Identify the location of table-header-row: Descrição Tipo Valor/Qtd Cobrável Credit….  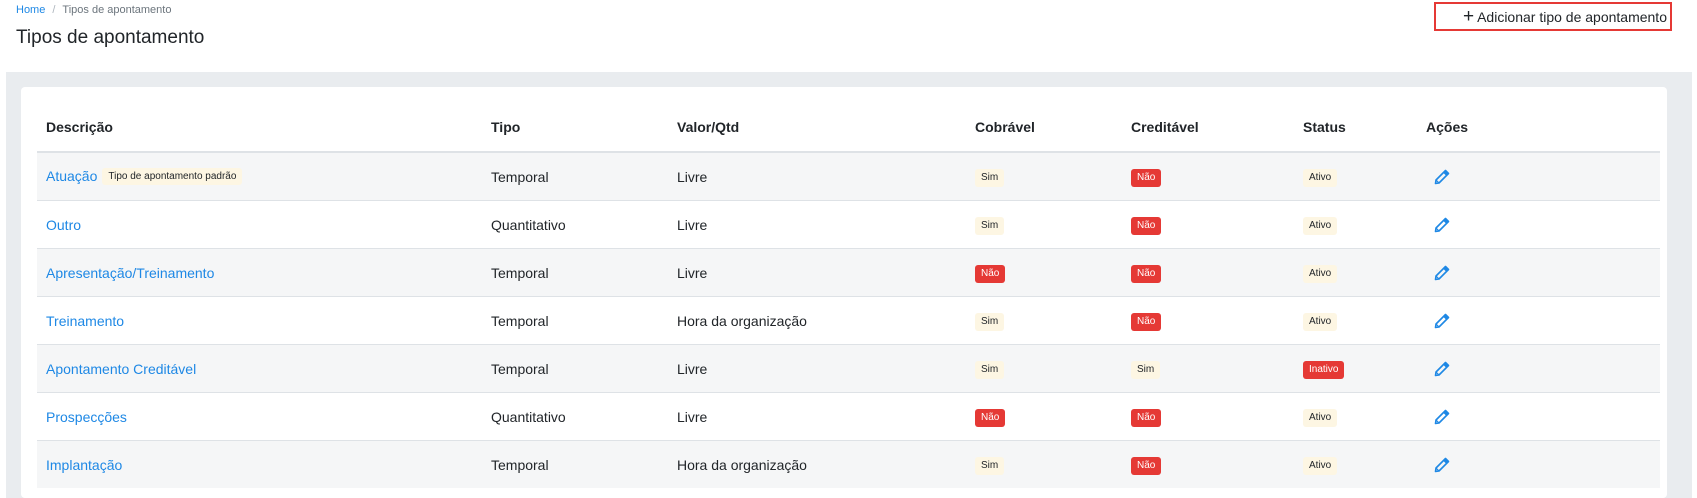
(848, 128).